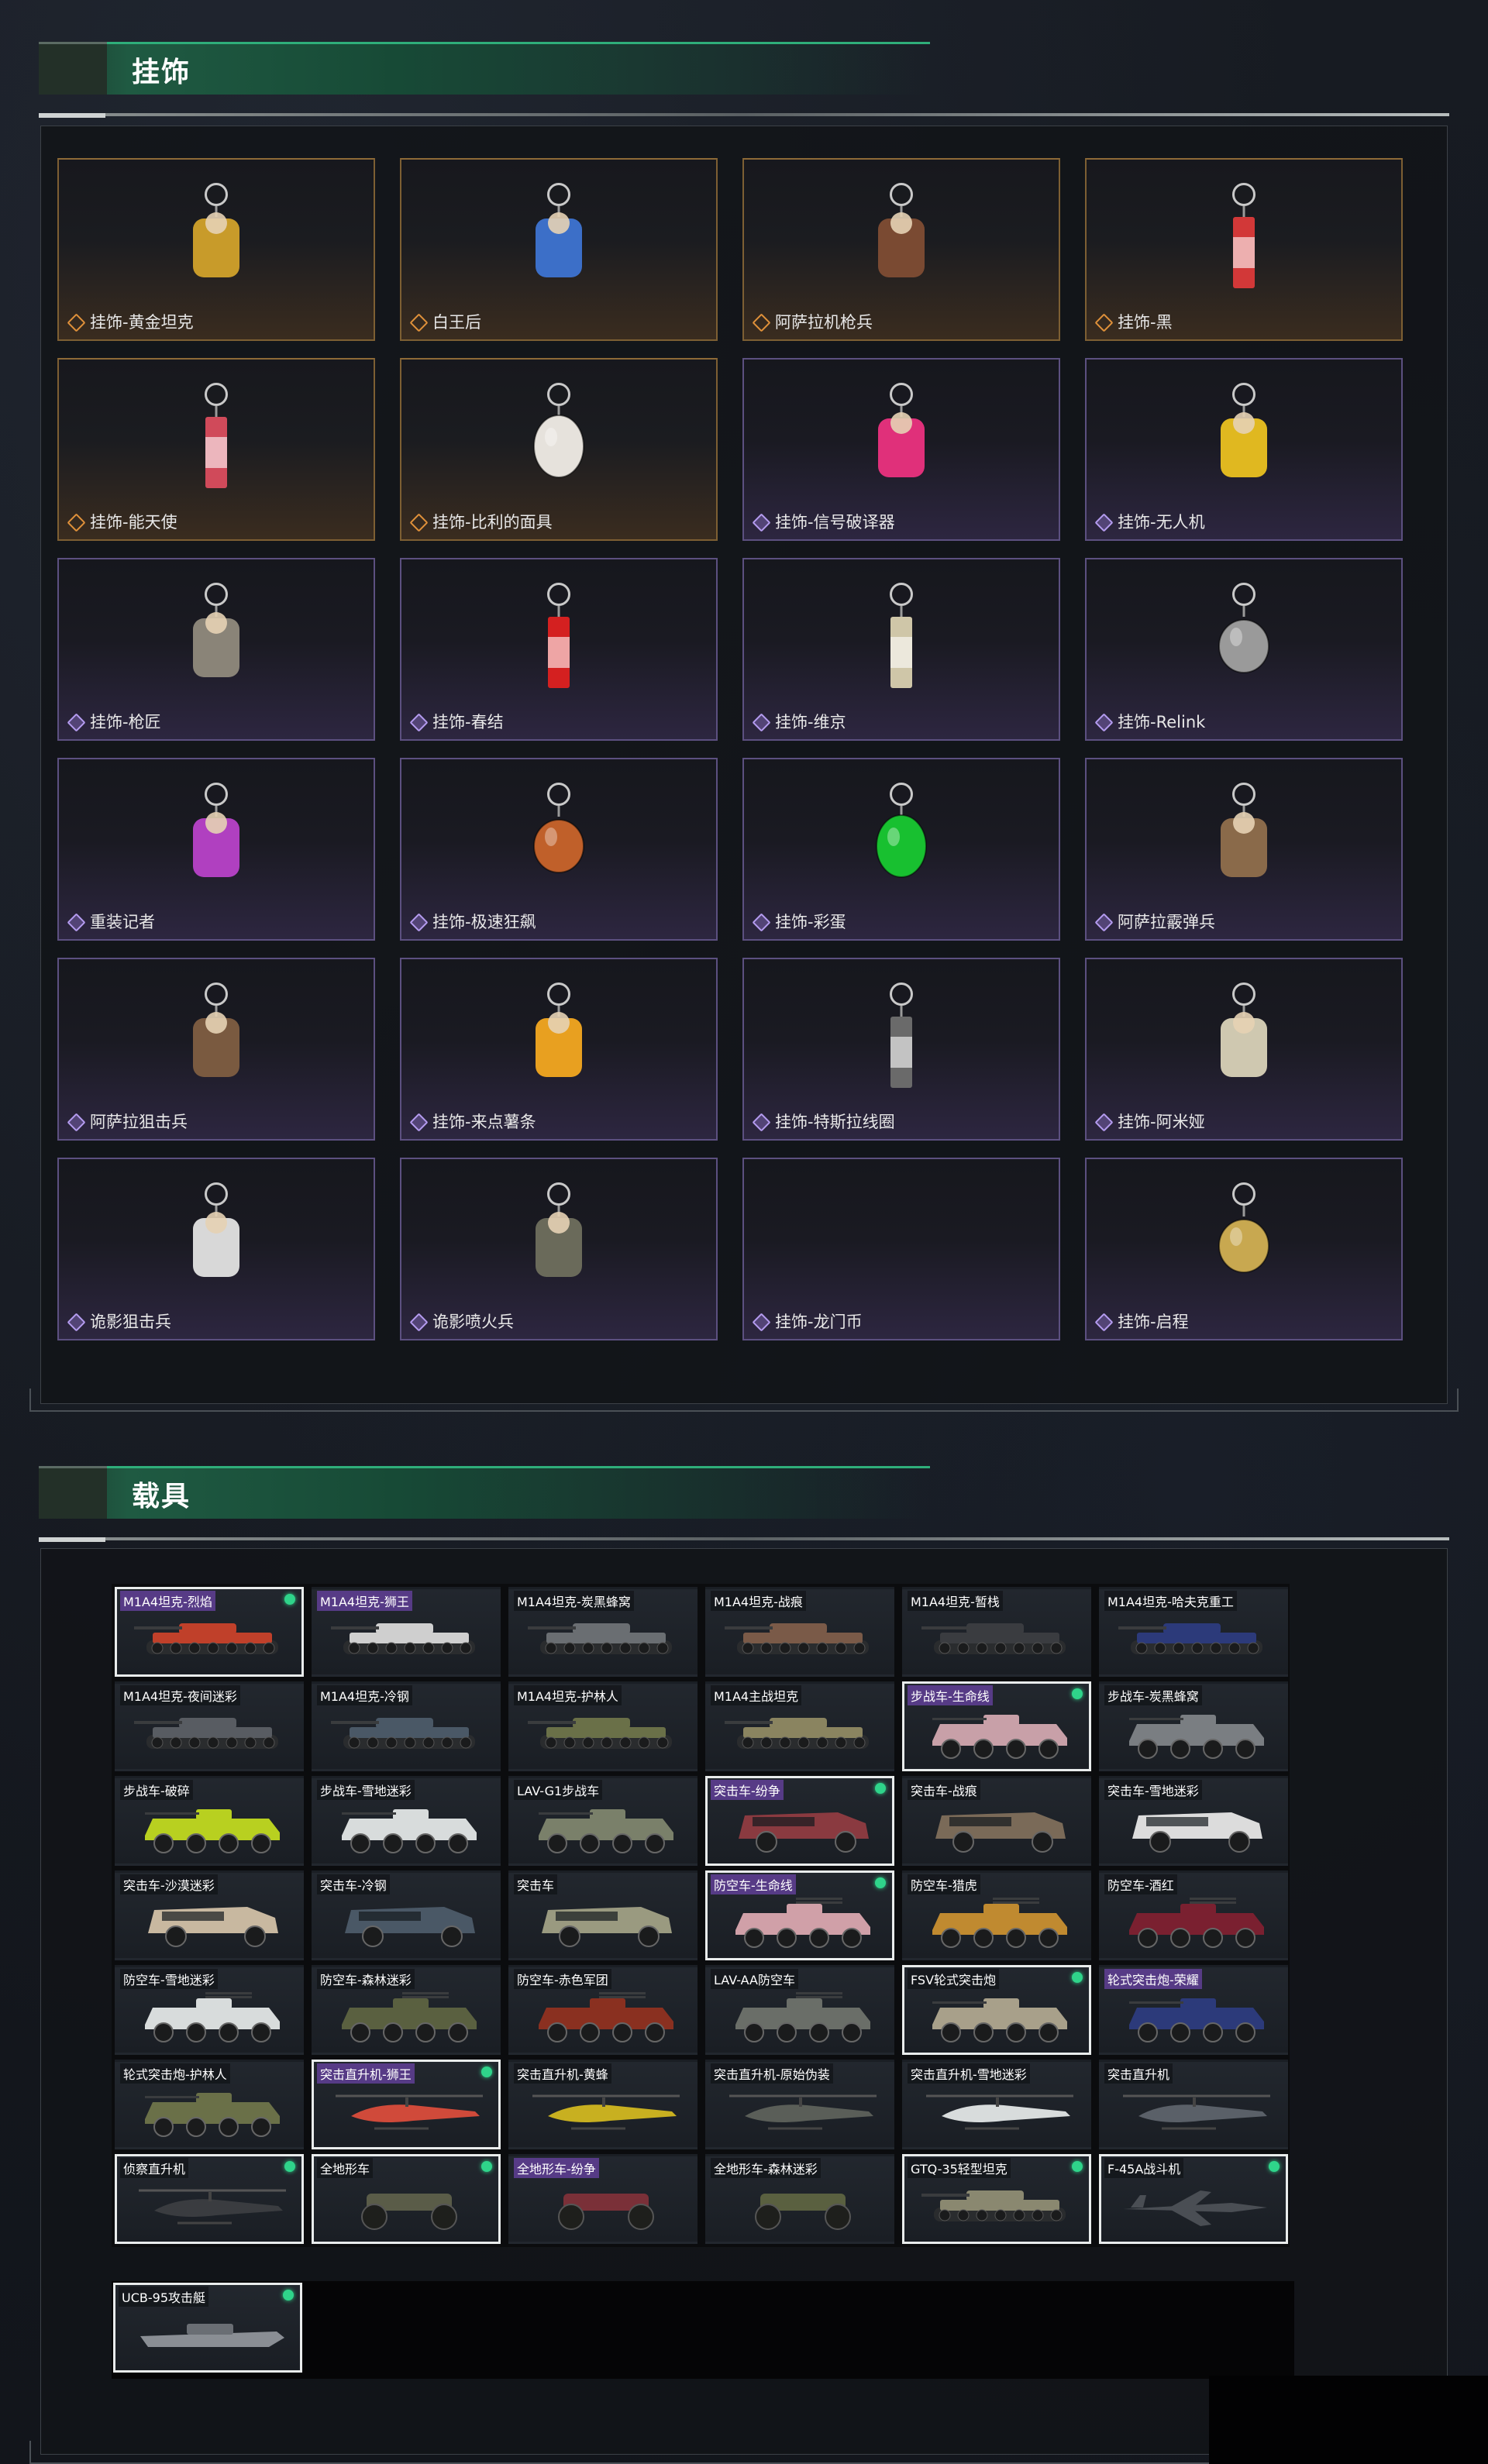 This screenshot has height=2464, width=1488. I want to click on vehicle-card: M1A4坦克-哈夫克重工, so click(1193, 1632).